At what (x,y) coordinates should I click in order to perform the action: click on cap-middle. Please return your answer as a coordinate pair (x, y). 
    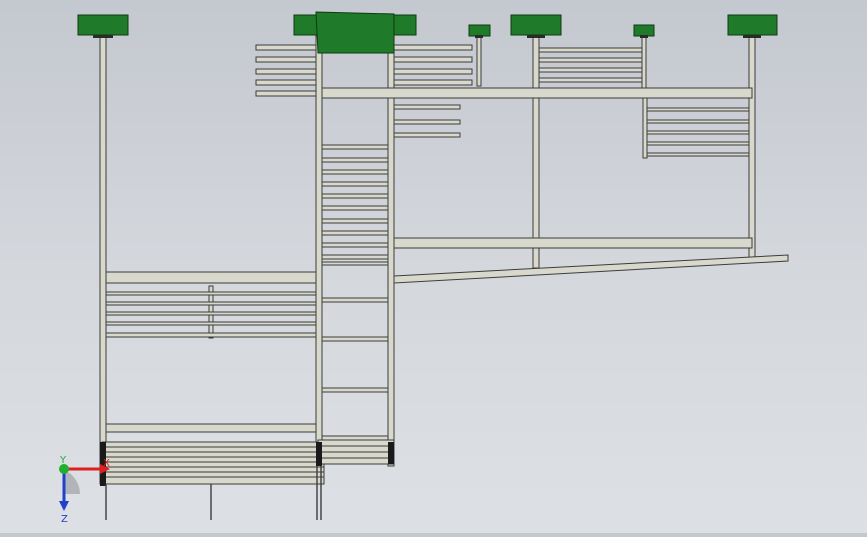
    Looking at the image, I should click on (536, 25).